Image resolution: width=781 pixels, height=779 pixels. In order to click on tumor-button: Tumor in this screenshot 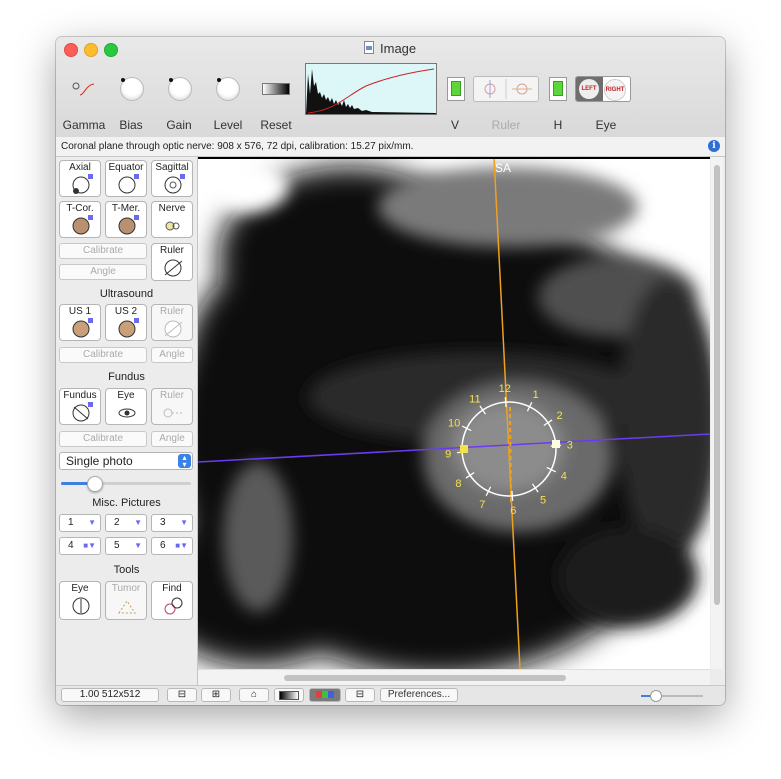, I will do `click(126, 600)`.